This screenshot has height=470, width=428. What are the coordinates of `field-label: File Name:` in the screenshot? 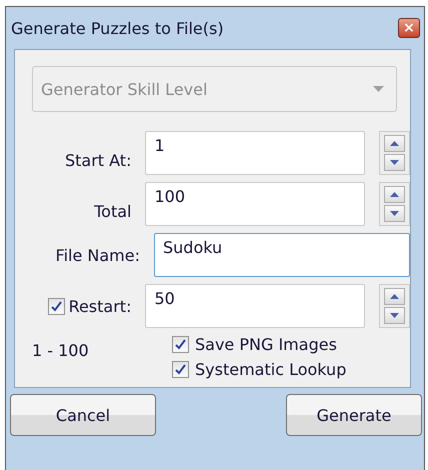 It's located at (98, 255).